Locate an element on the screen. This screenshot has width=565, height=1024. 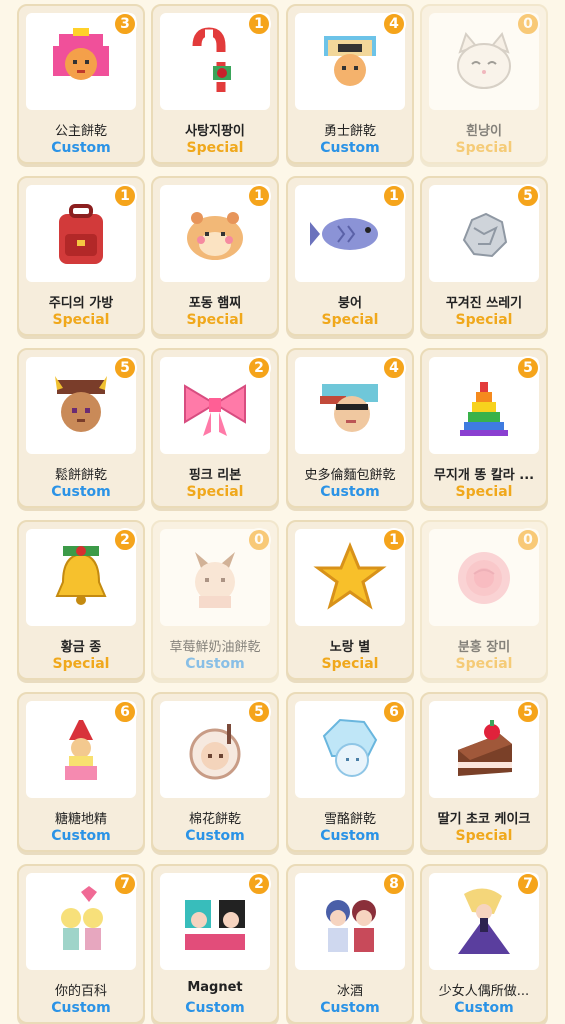
sticker-name: 꾸겨진 쓰레기 is located at coordinates (484, 303).